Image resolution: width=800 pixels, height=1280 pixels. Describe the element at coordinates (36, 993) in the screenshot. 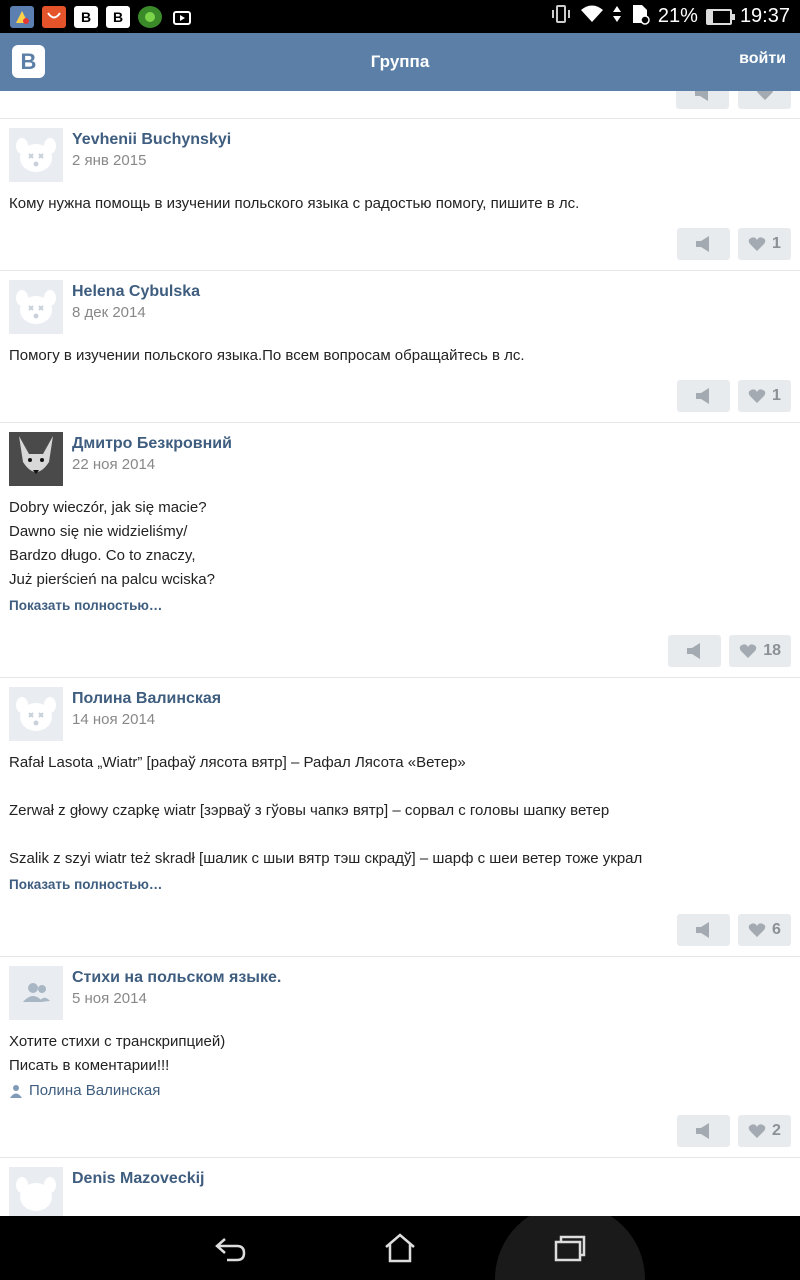

I see `group-avatar-icon` at that location.